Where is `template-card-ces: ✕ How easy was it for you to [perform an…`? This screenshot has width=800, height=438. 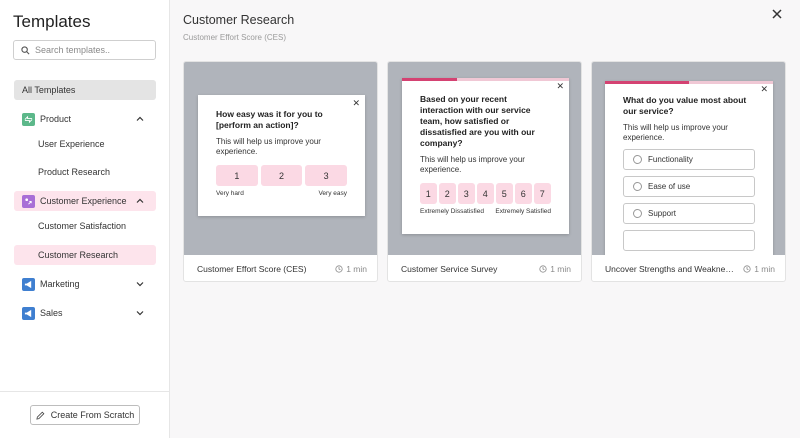
template-card-ces: ✕ How easy was it for you to [perform an… is located at coordinates (280, 171).